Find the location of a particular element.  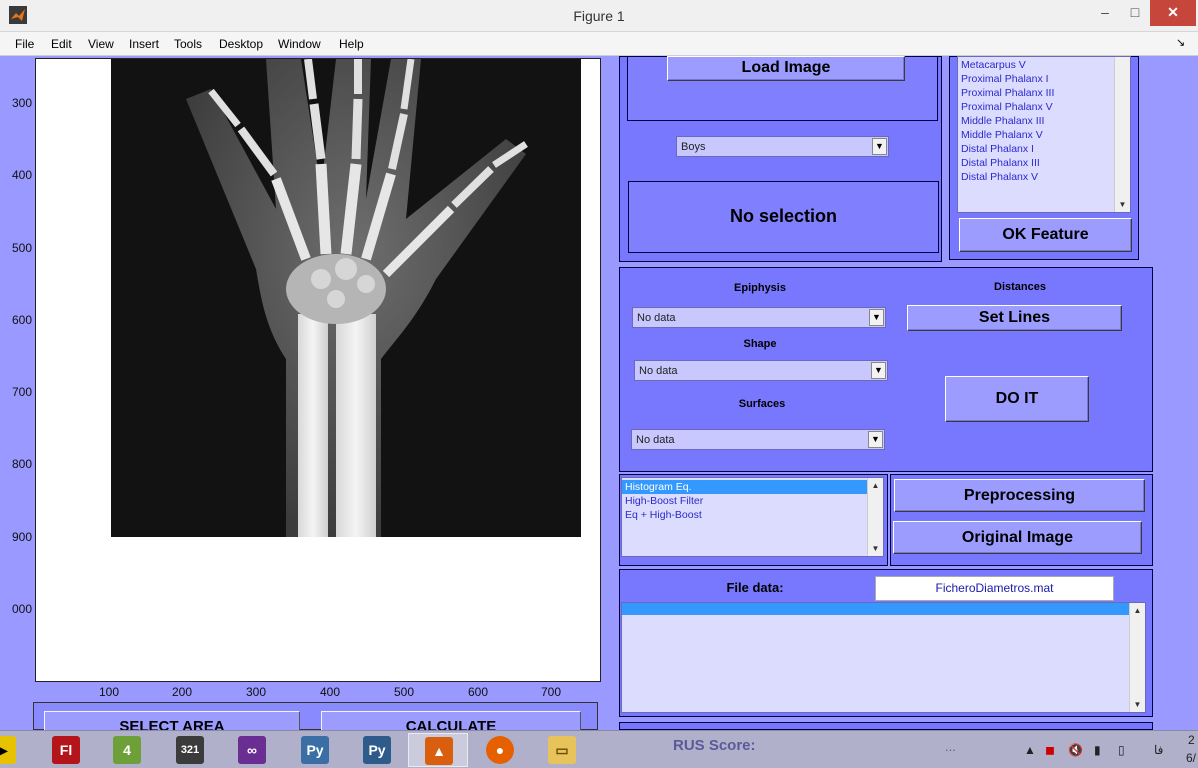

calculate-button: CALCULATE is located at coordinates (451, 721).